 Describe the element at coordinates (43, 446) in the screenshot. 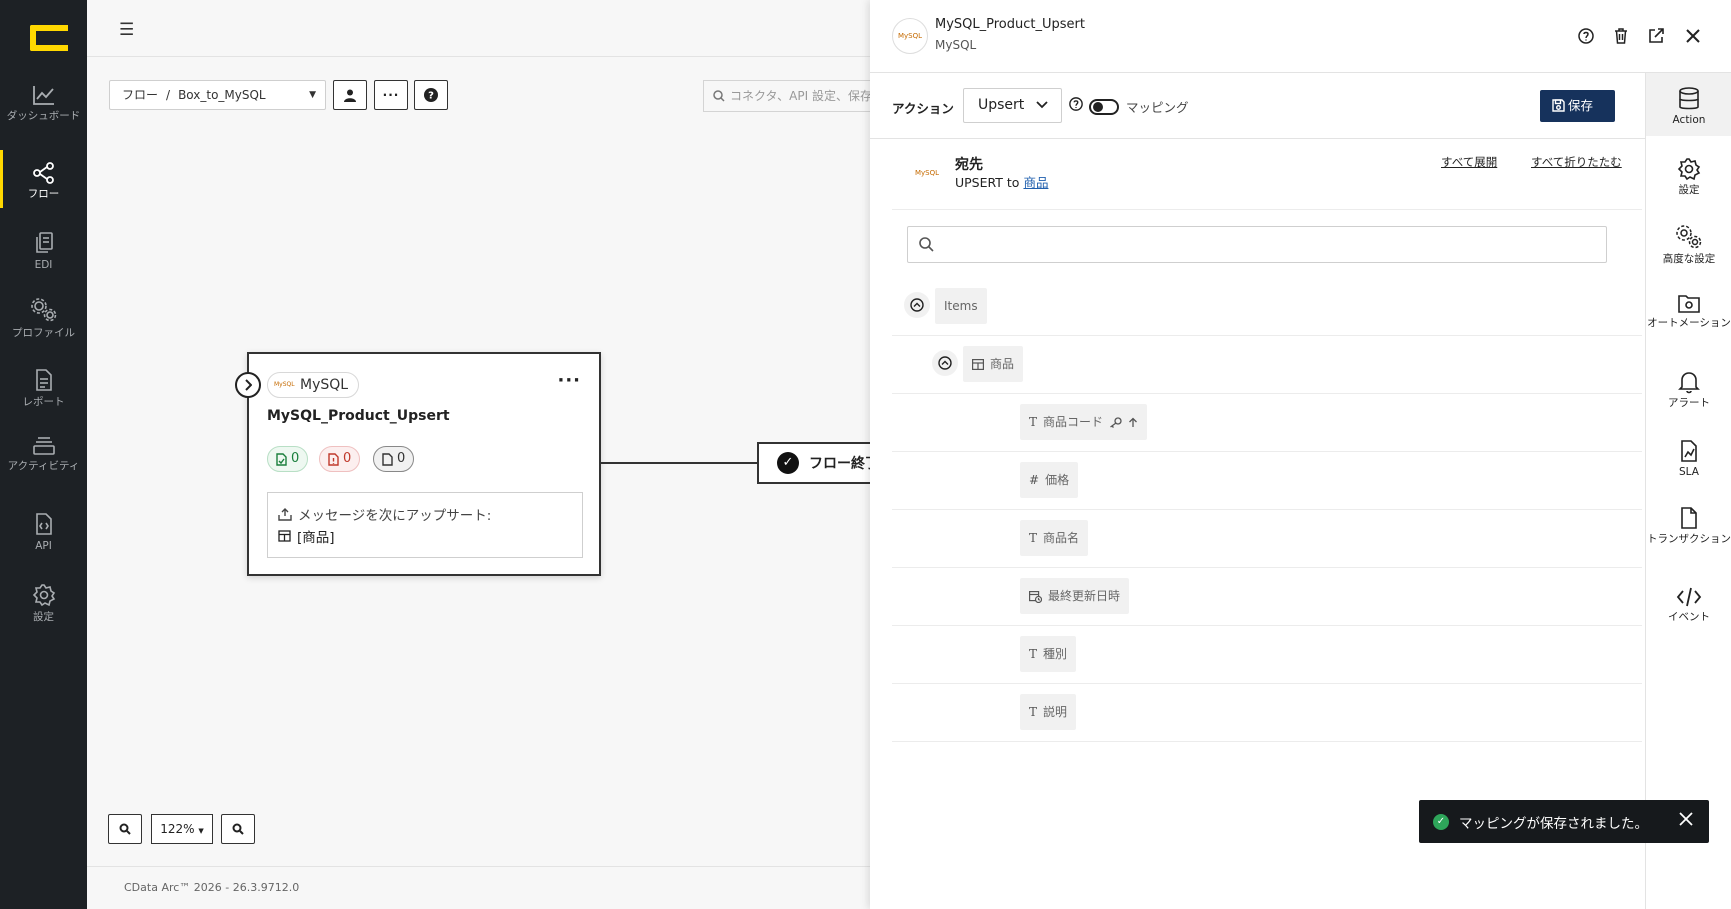

I see `activity-icon` at that location.